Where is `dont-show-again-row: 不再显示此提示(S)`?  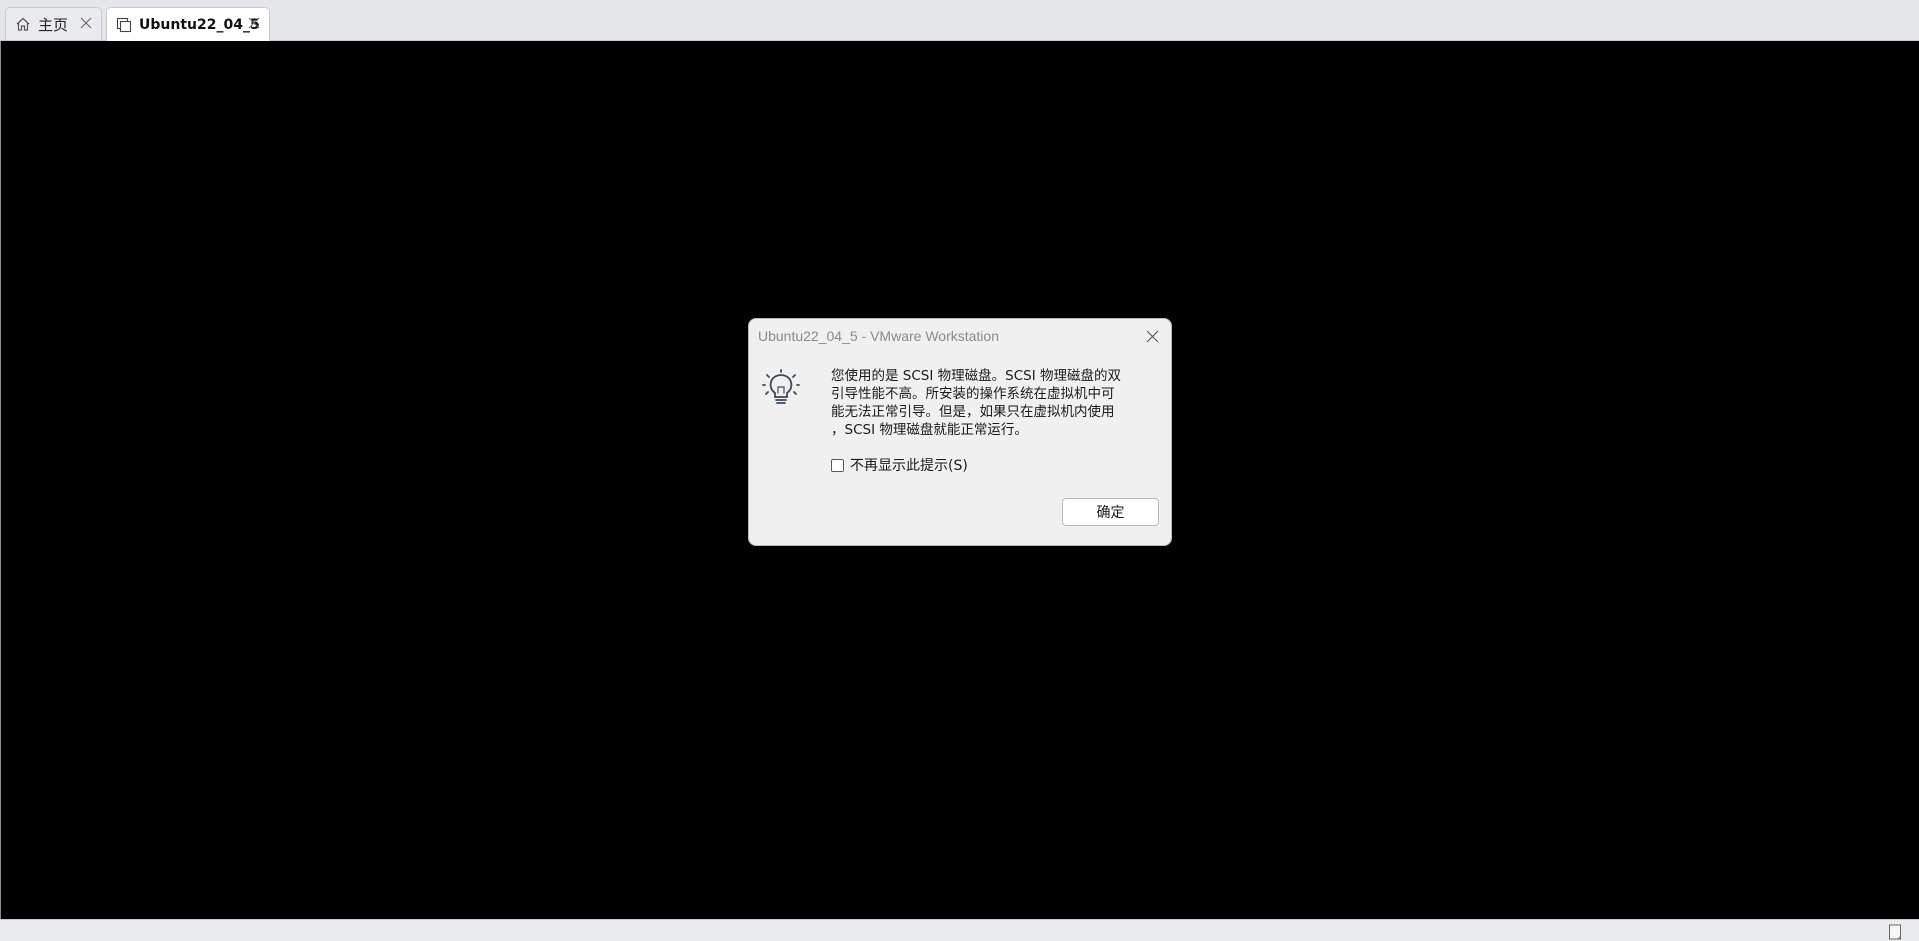 dont-show-again-row: 不再显示此提示(S) is located at coordinates (899, 465).